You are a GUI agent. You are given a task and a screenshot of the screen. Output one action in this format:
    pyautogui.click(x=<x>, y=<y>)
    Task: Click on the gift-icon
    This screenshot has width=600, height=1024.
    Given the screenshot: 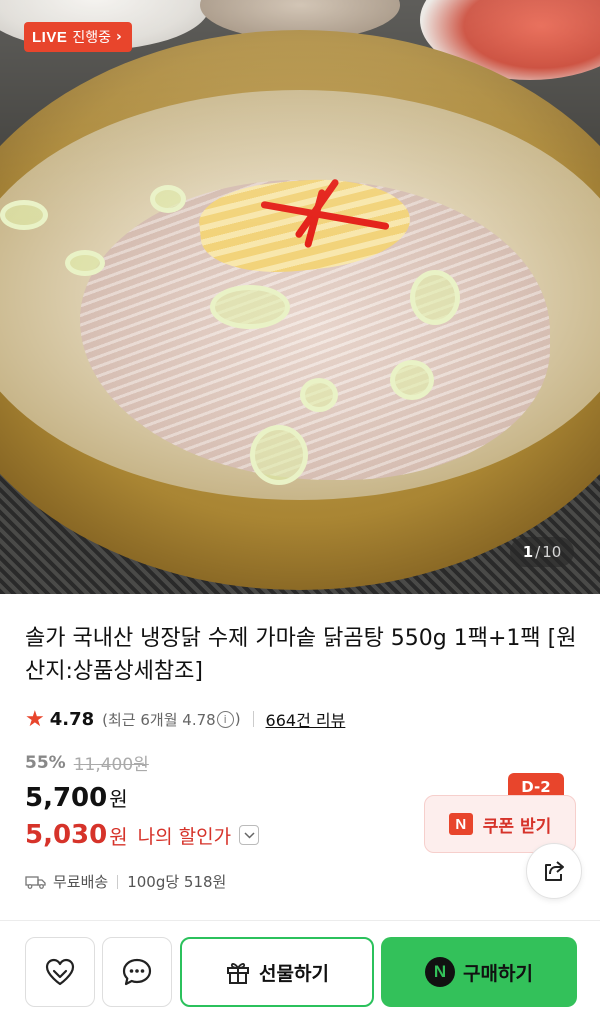 What is the action you would take?
    pyautogui.click(x=238, y=973)
    